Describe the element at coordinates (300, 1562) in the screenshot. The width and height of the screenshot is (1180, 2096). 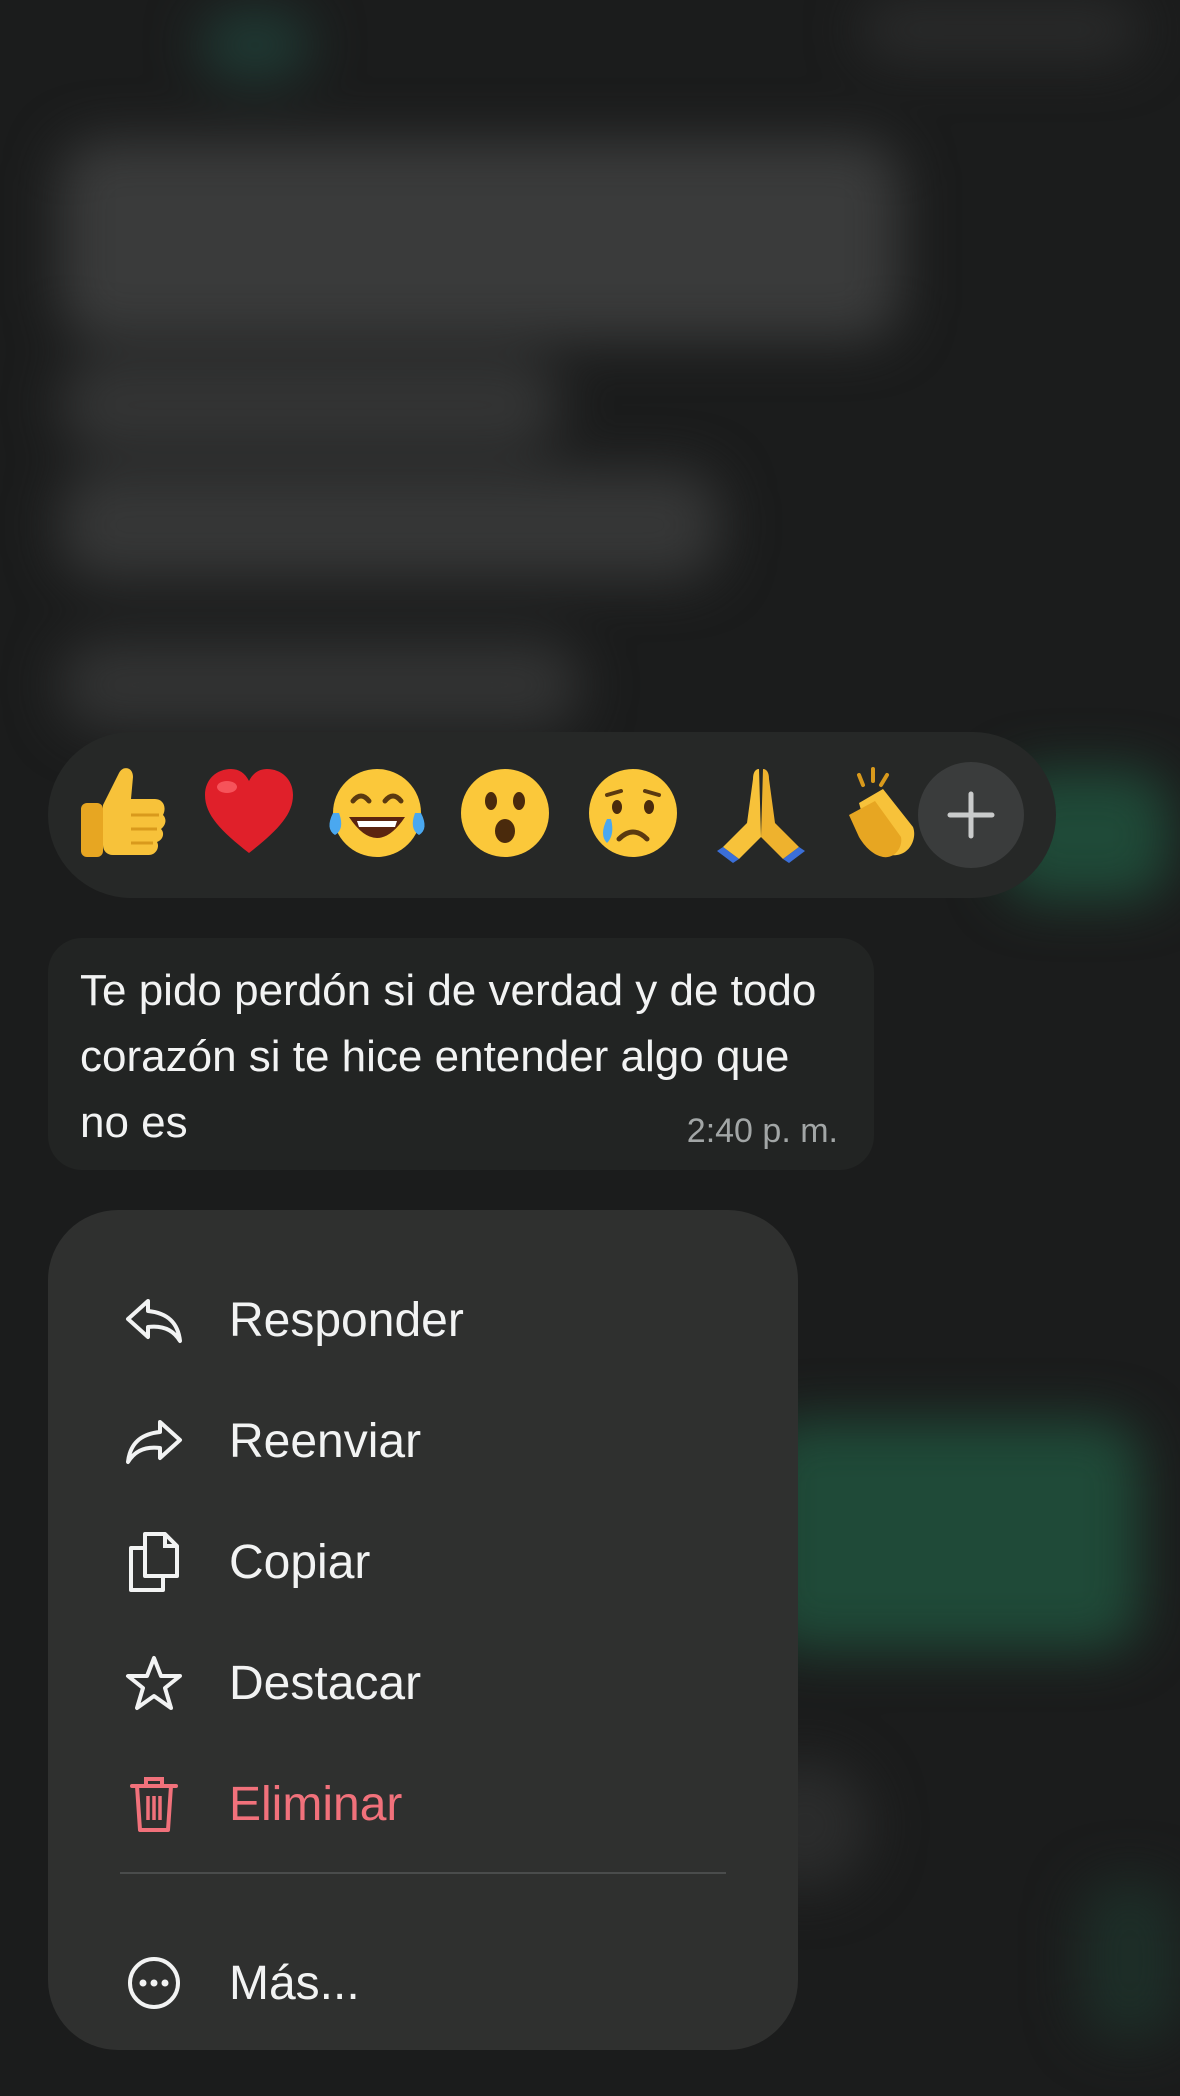
I see `menu-label: Copiar` at that location.